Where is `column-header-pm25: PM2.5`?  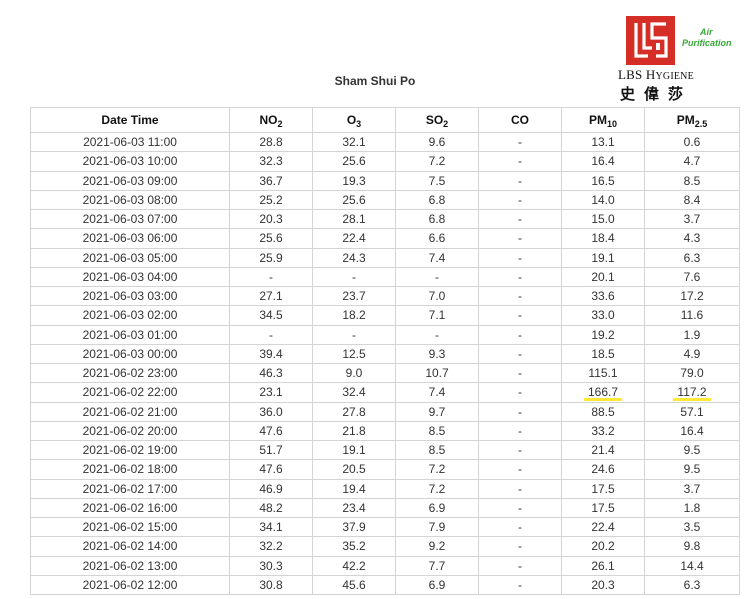 column-header-pm25: PM2.5 is located at coordinates (692, 120).